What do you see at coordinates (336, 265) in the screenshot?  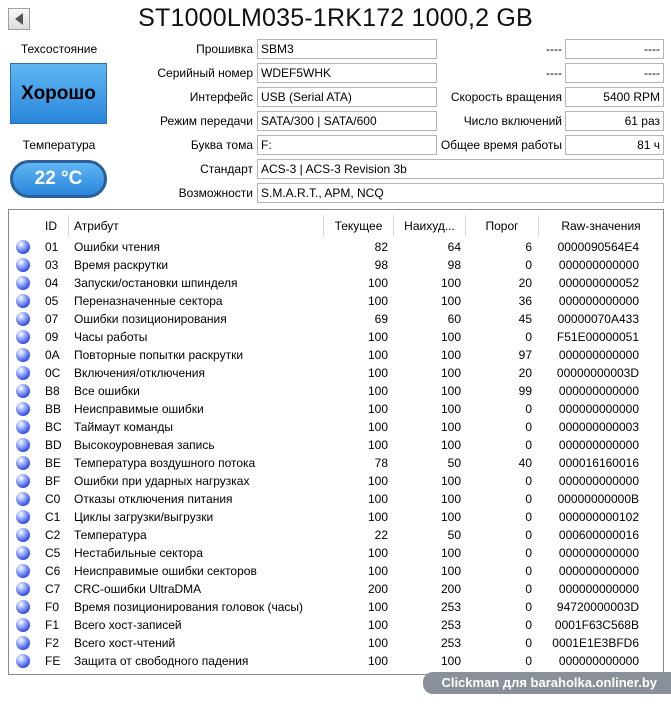 I see `table-row: 03 Время раскрутки 98 98 0 000000000000` at bounding box center [336, 265].